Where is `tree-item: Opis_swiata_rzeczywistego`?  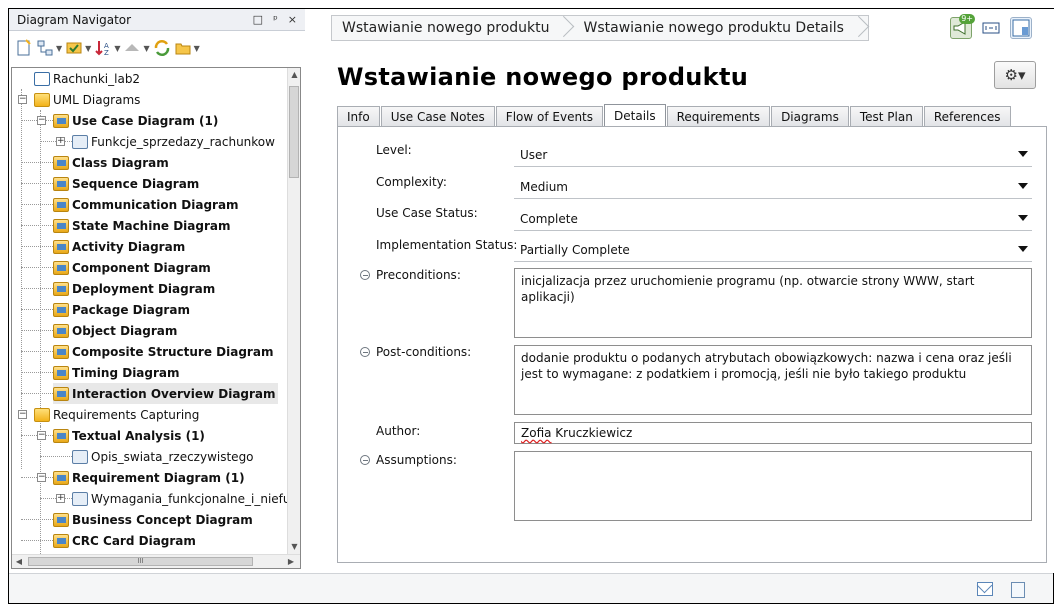 tree-item: Opis_swiata_rzeczywistego is located at coordinates (163, 456).